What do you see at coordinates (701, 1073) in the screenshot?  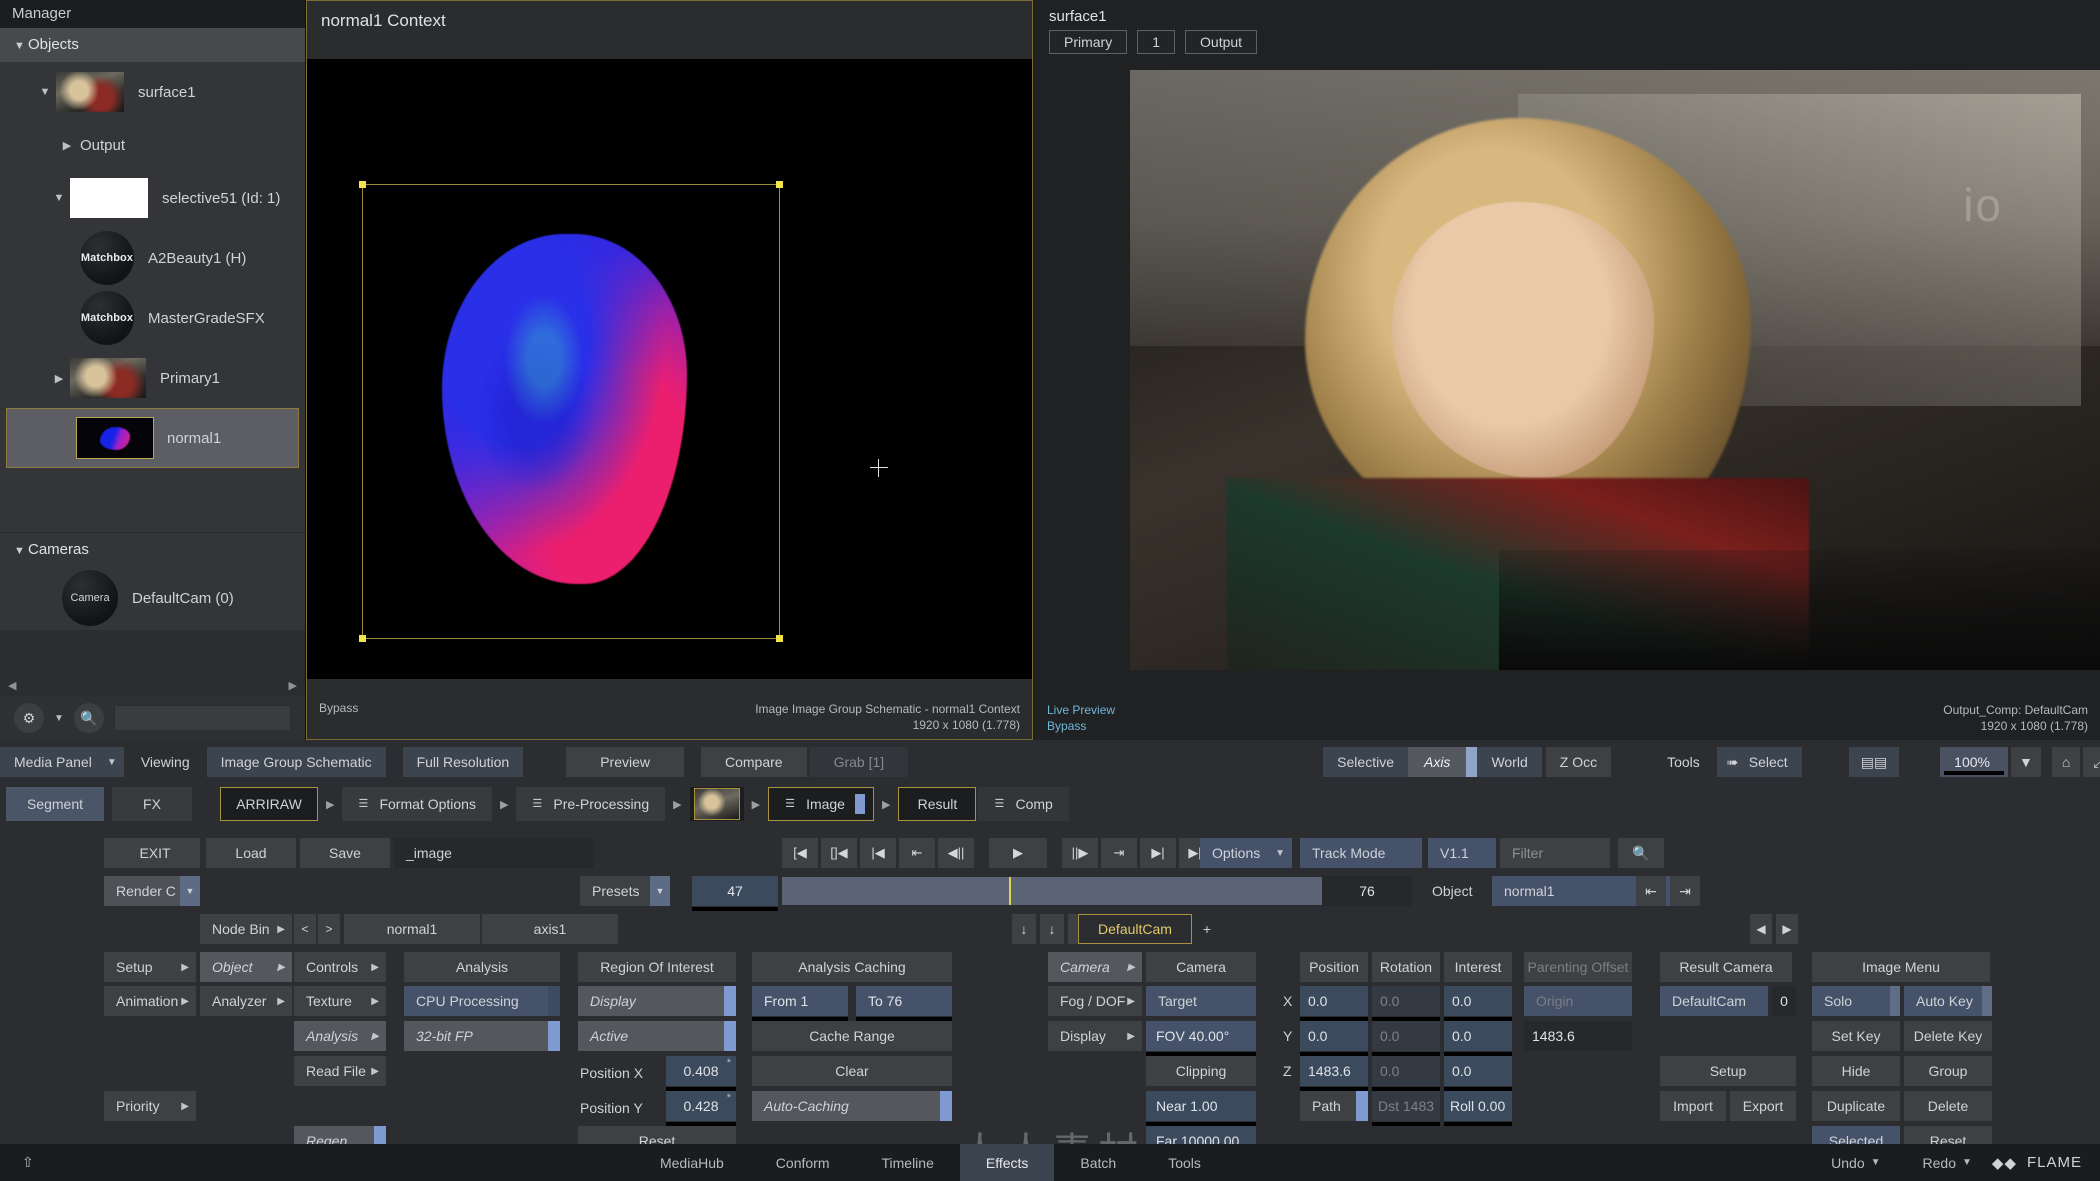 I see `position-x-field: 0.408 *` at bounding box center [701, 1073].